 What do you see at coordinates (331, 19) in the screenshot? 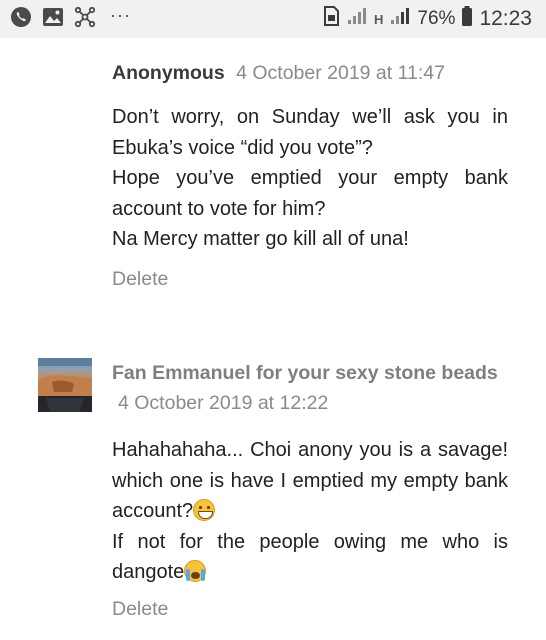
I see `sim-icon` at bounding box center [331, 19].